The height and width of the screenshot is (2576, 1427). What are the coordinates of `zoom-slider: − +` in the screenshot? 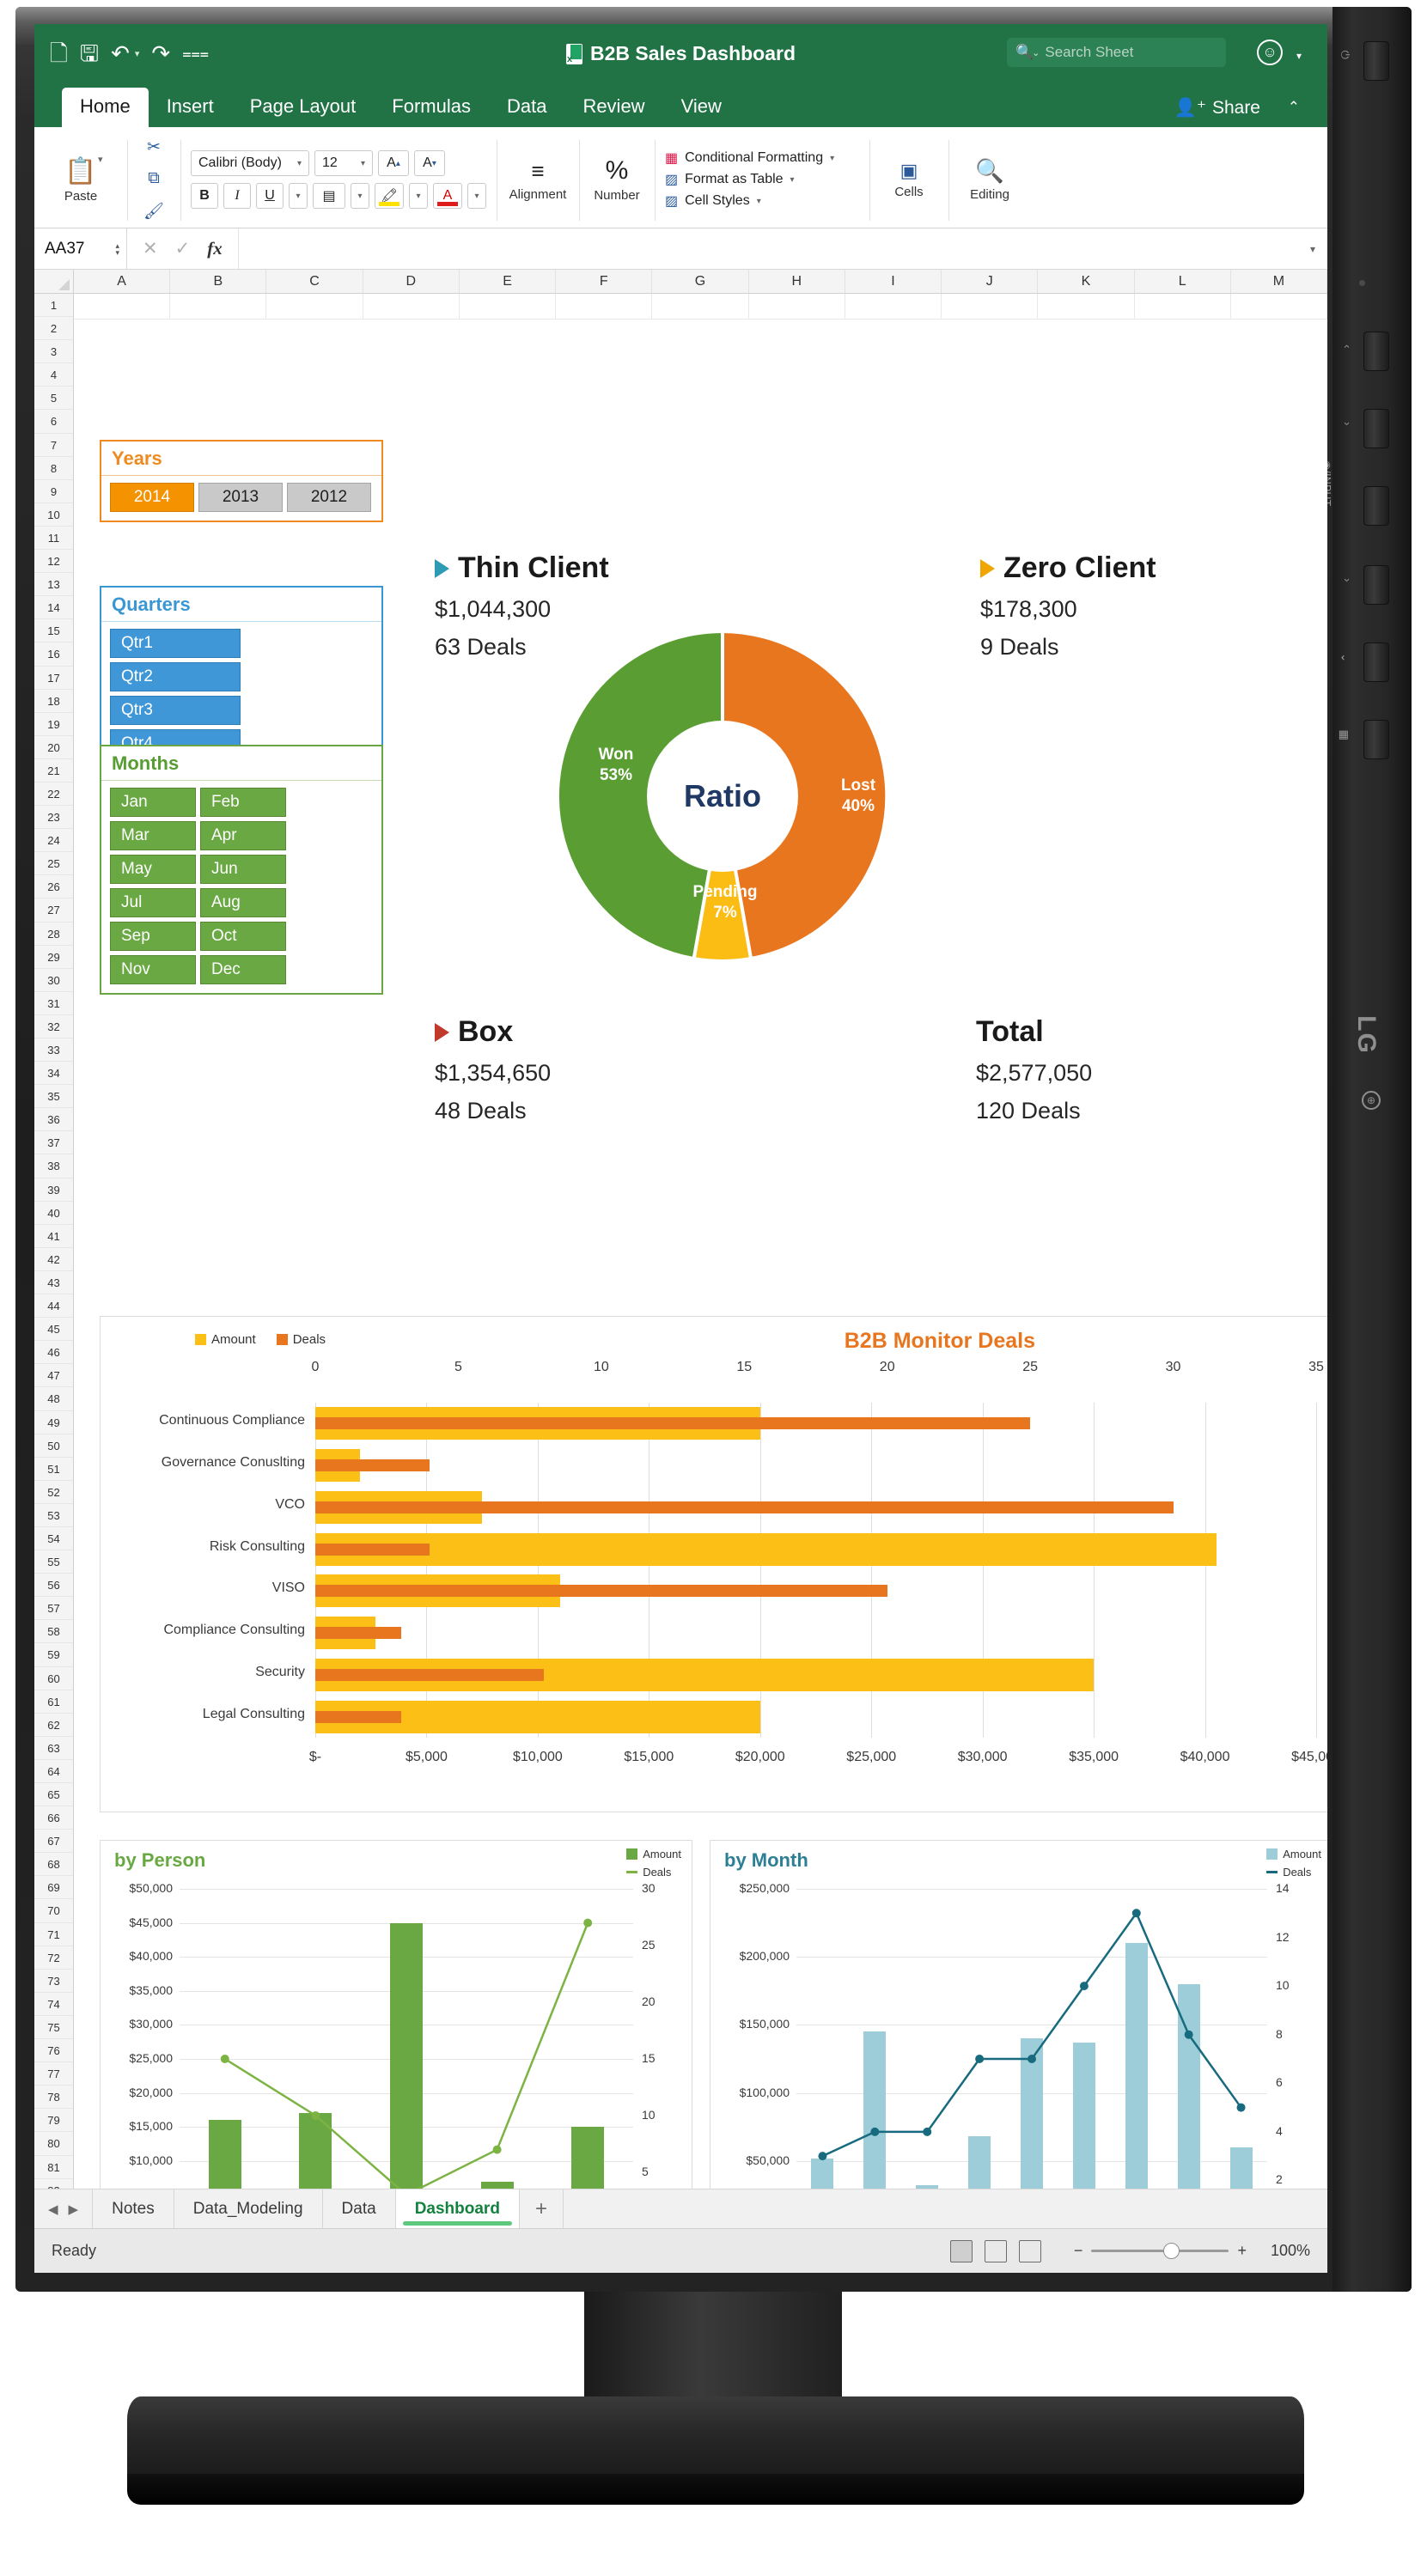 It's located at (1160, 2251).